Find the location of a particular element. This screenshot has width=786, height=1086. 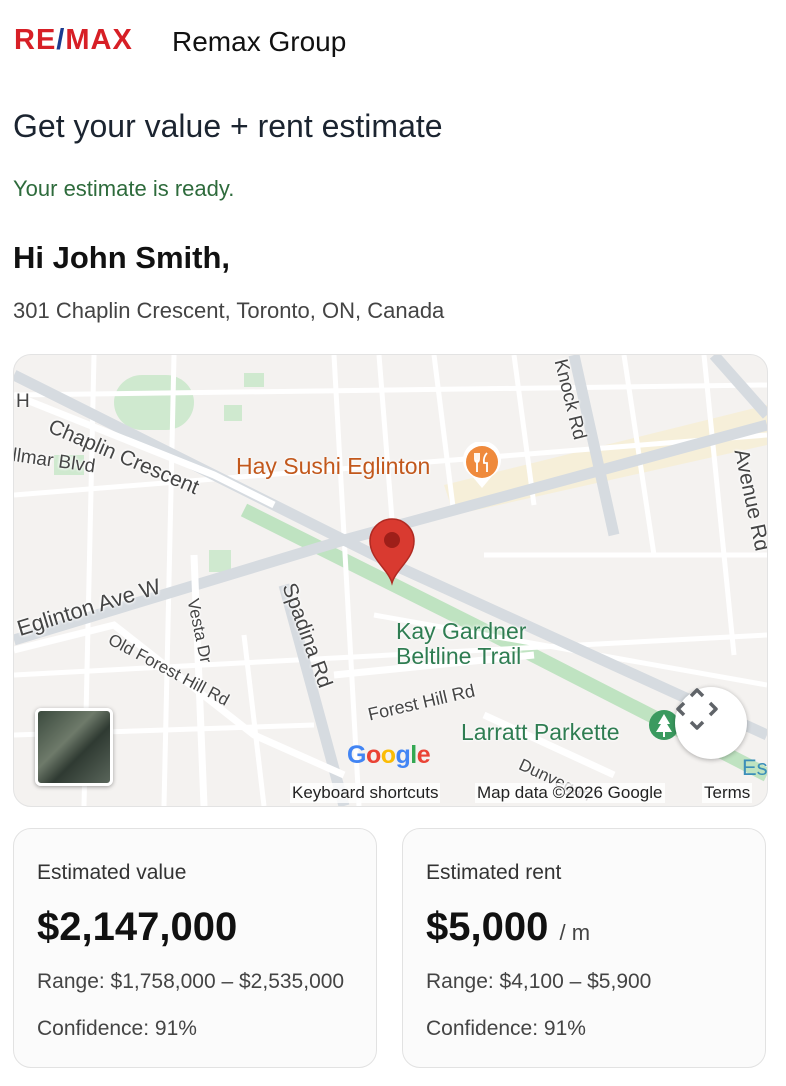

trail-label-line1: Kay Gardner is located at coordinates (461, 631).